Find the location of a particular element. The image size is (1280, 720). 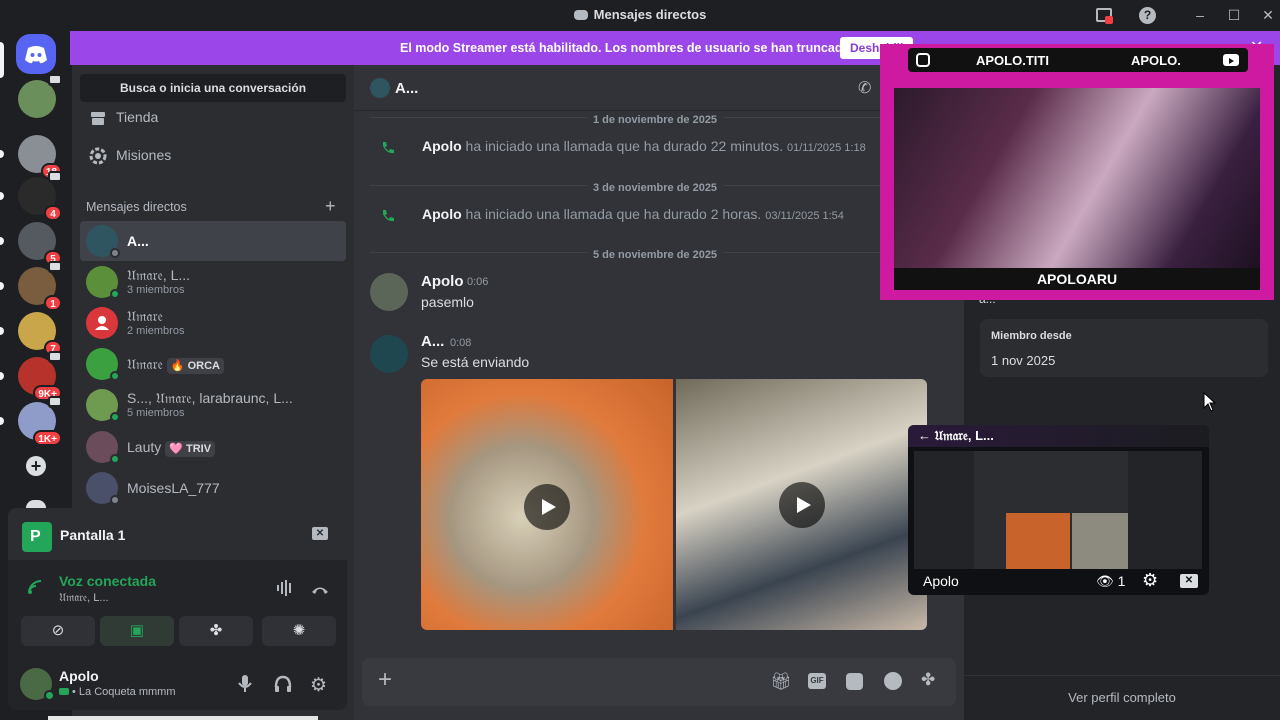

server-icon-2: 18 is located at coordinates (40, 157).